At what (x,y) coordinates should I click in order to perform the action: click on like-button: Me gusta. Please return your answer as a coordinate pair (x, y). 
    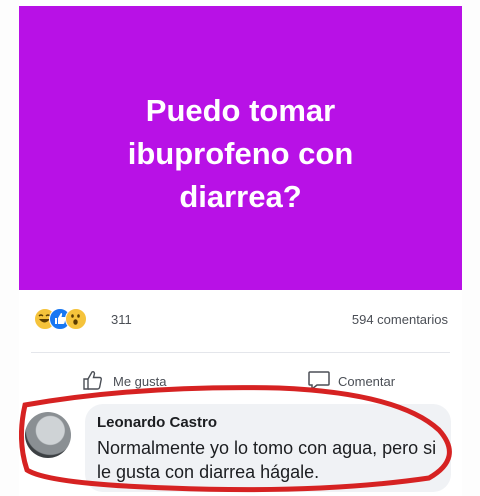
    Looking at the image, I should click on (124, 381).